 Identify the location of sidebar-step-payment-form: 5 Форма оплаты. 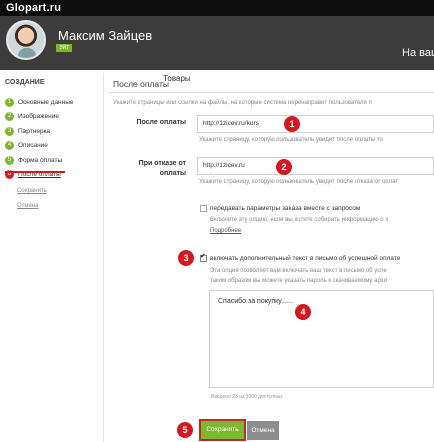
(39, 160).